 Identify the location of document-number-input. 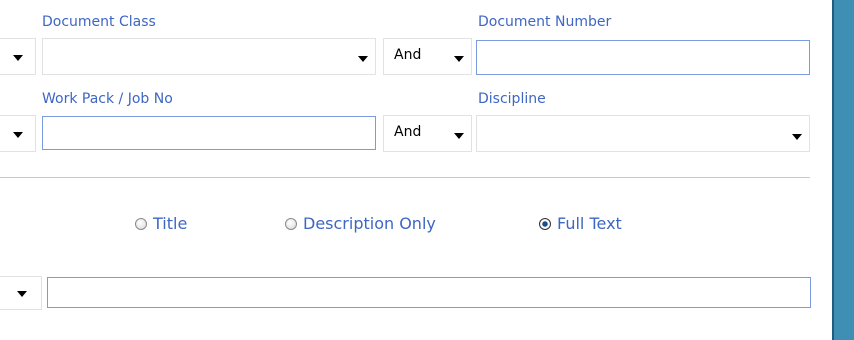
(643, 57).